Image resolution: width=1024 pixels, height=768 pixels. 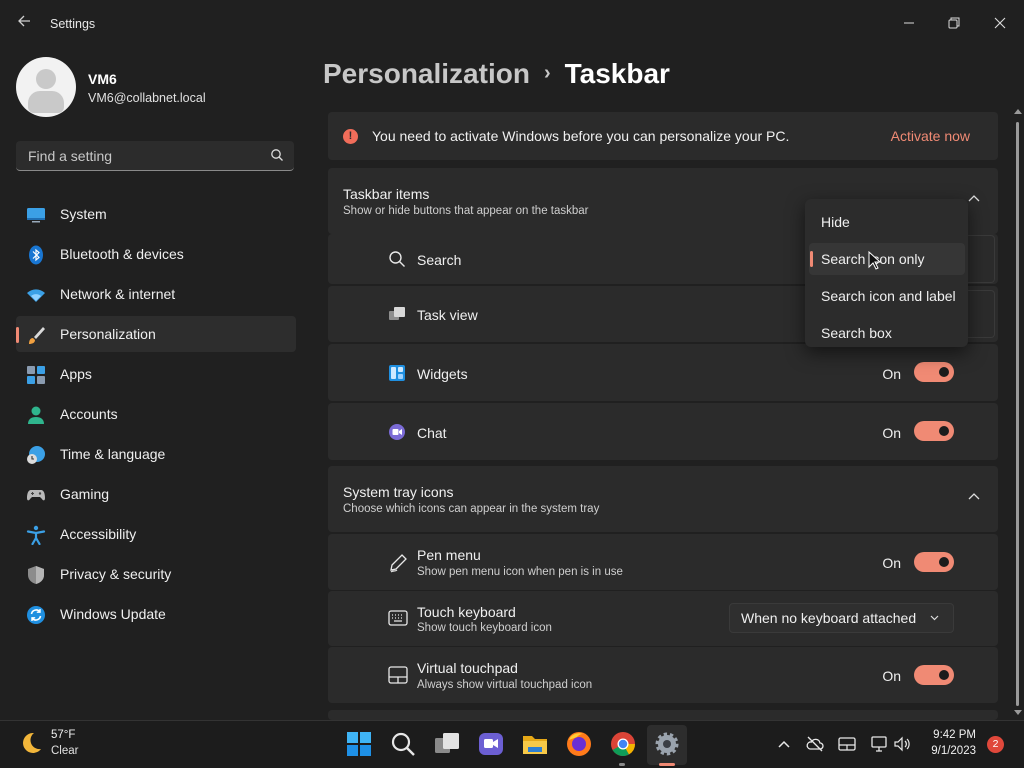 What do you see at coordinates (36, 455) in the screenshot?
I see `clock-globe-icon` at bounding box center [36, 455].